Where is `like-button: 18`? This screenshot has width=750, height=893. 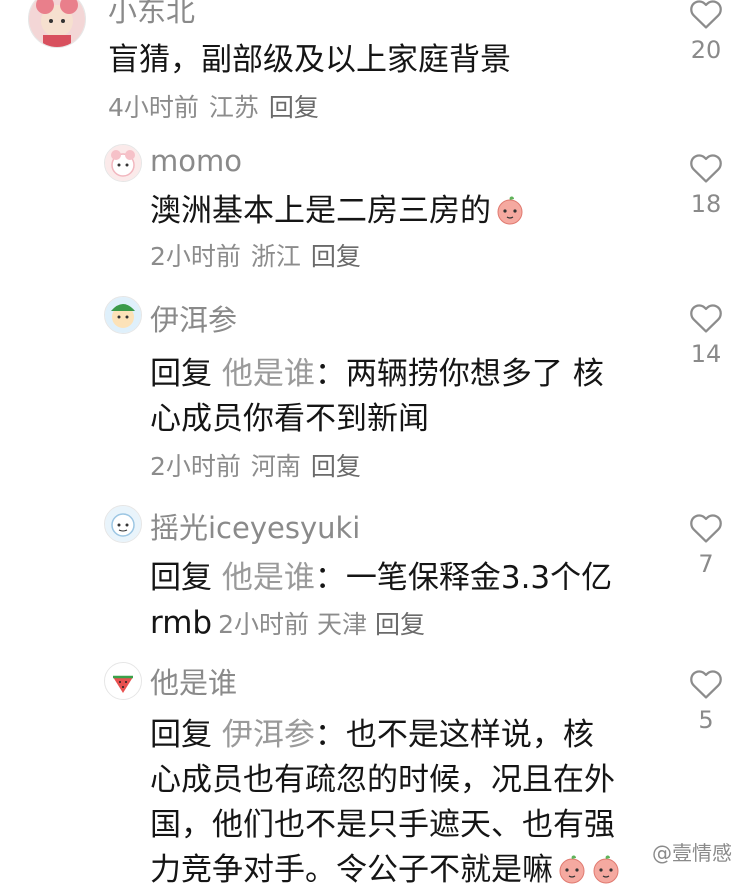
like-button: 18 is located at coordinates (706, 185).